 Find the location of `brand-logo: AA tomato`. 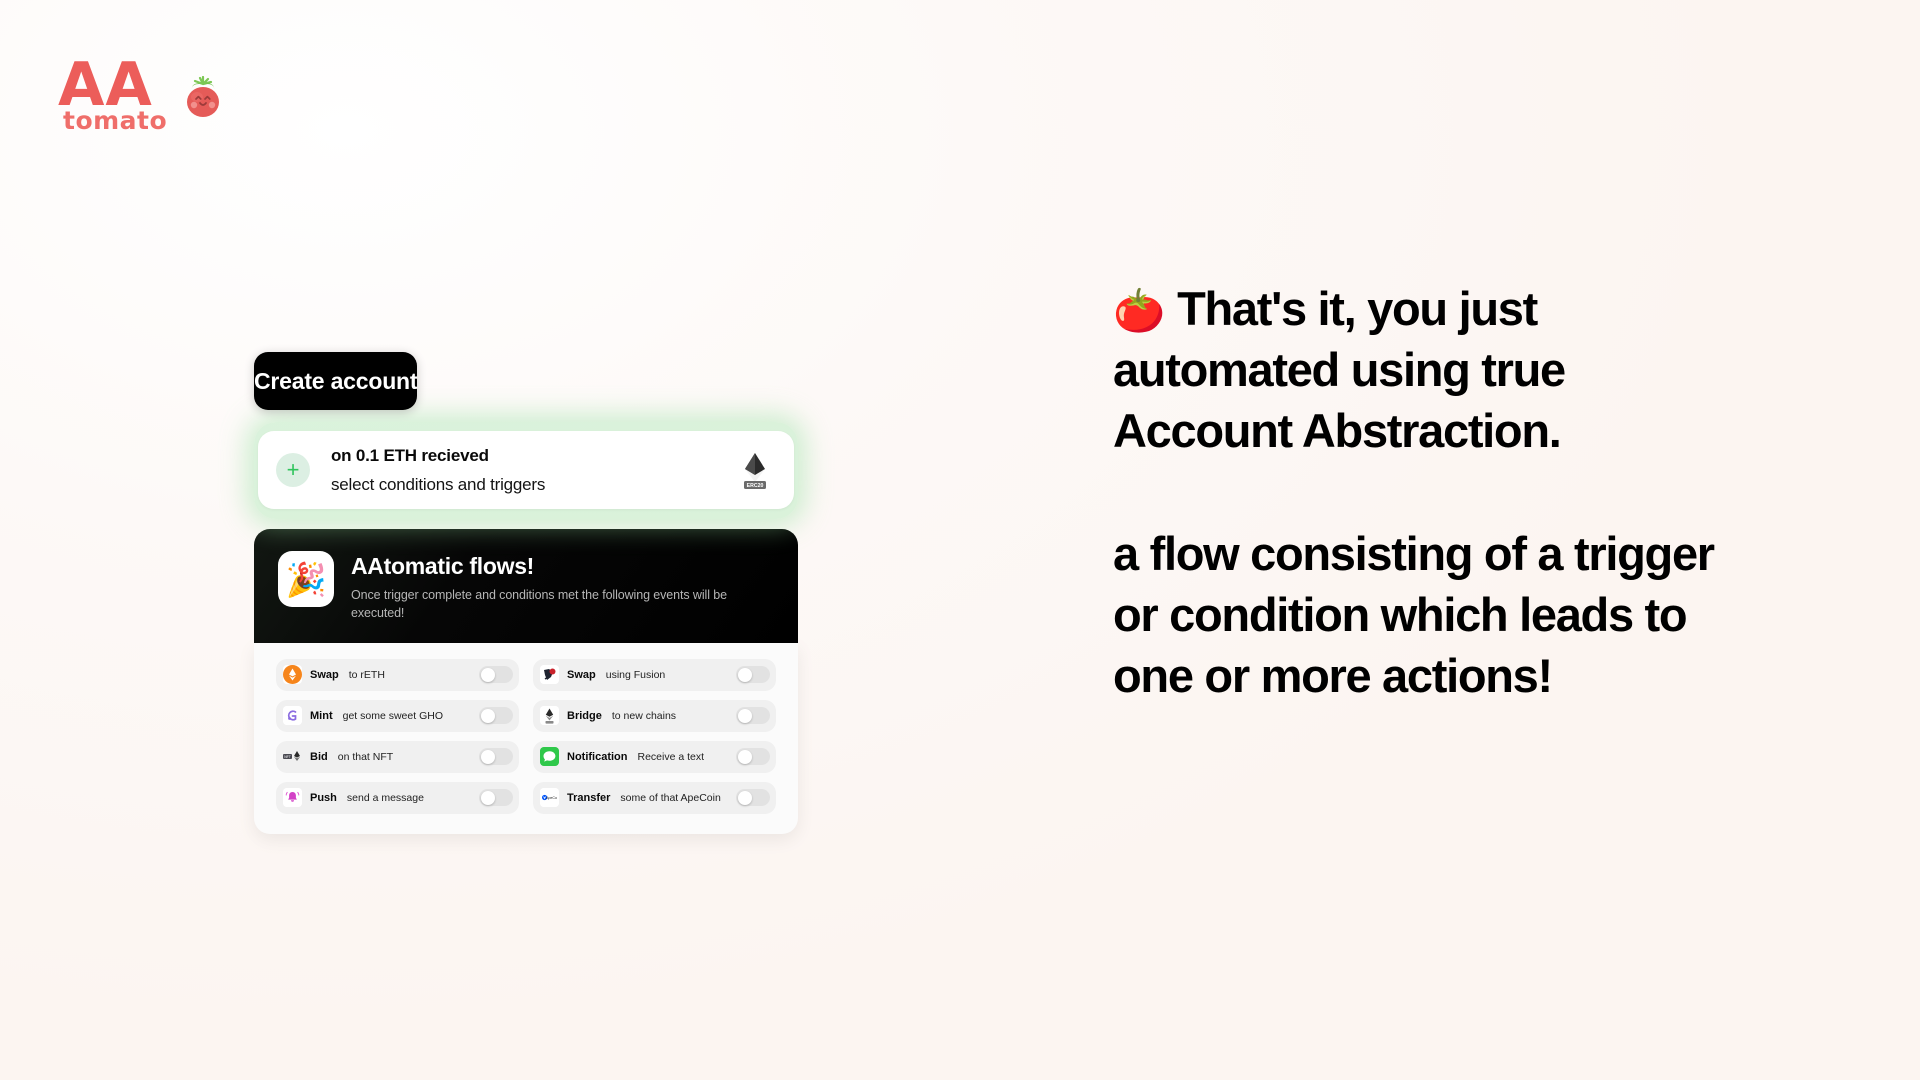

brand-logo: AA tomato is located at coordinates (142, 92).